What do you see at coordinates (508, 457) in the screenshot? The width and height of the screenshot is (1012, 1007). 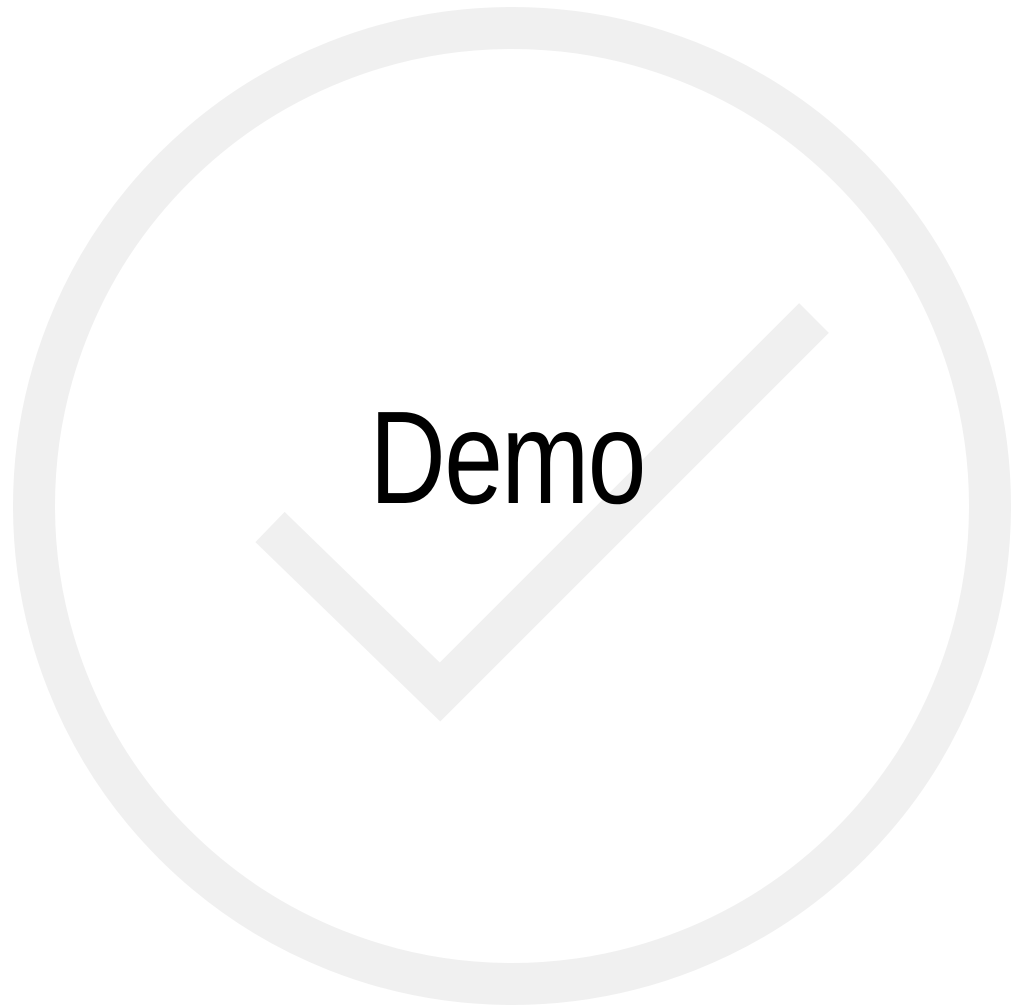 I see `demo-label: Demo` at bounding box center [508, 457].